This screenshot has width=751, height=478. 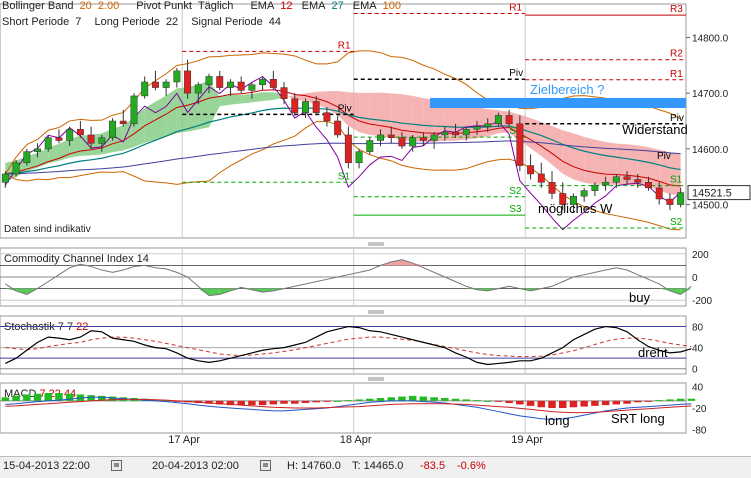 What do you see at coordinates (712, 194) in the screenshot?
I see `last-price-label: 14521.5` at bounding box center [712, 194].